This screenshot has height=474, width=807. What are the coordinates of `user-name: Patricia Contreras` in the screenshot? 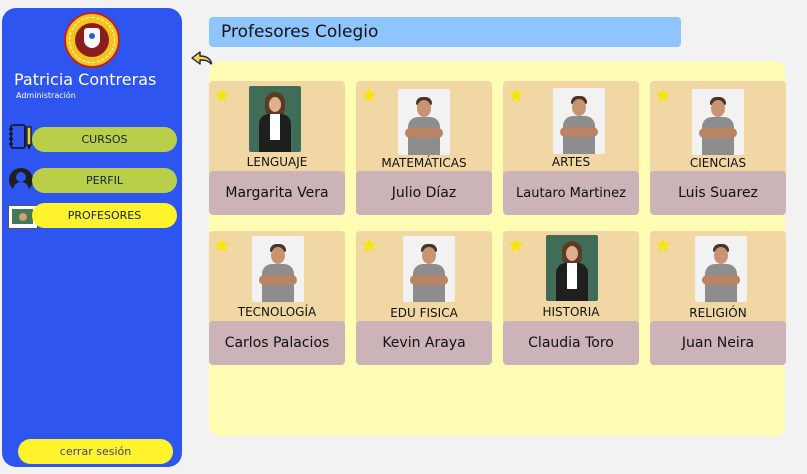 It's located at (85, 79).